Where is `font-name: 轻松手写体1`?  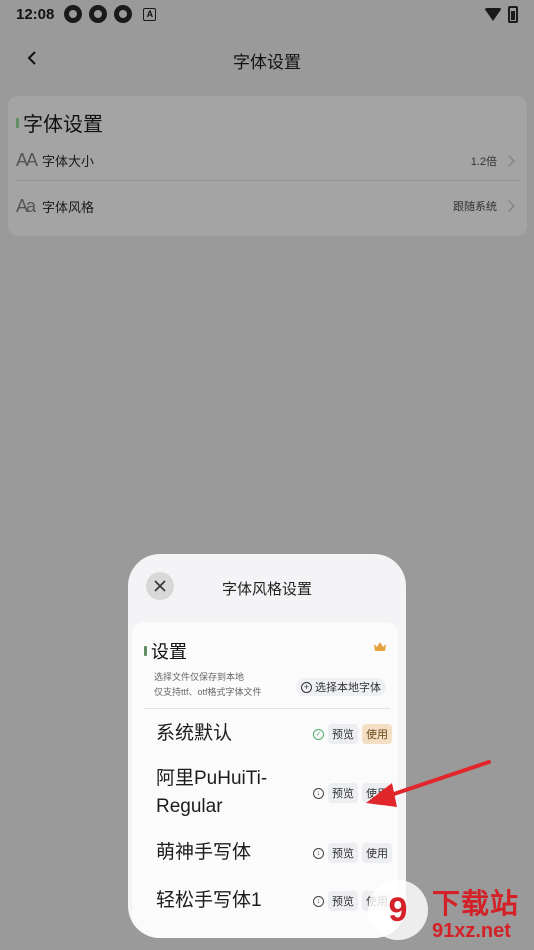
font-name: 轻松手写体1 is located at coordinates (209, 900).